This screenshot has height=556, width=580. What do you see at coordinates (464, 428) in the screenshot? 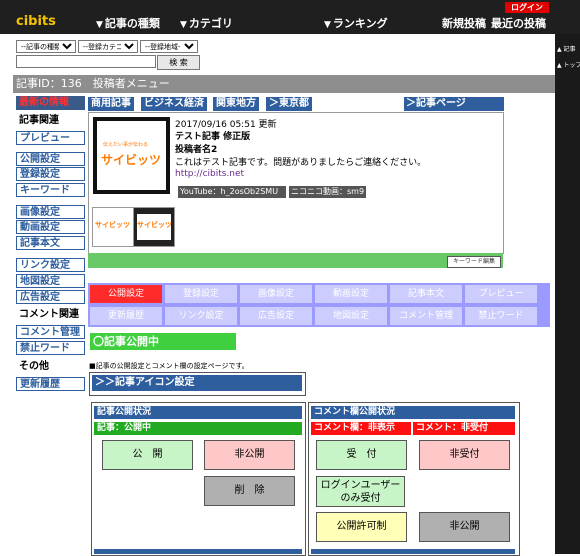
I see `comment-acceptance-subheader: コメント：非受付` at bounding box center [464, 428].